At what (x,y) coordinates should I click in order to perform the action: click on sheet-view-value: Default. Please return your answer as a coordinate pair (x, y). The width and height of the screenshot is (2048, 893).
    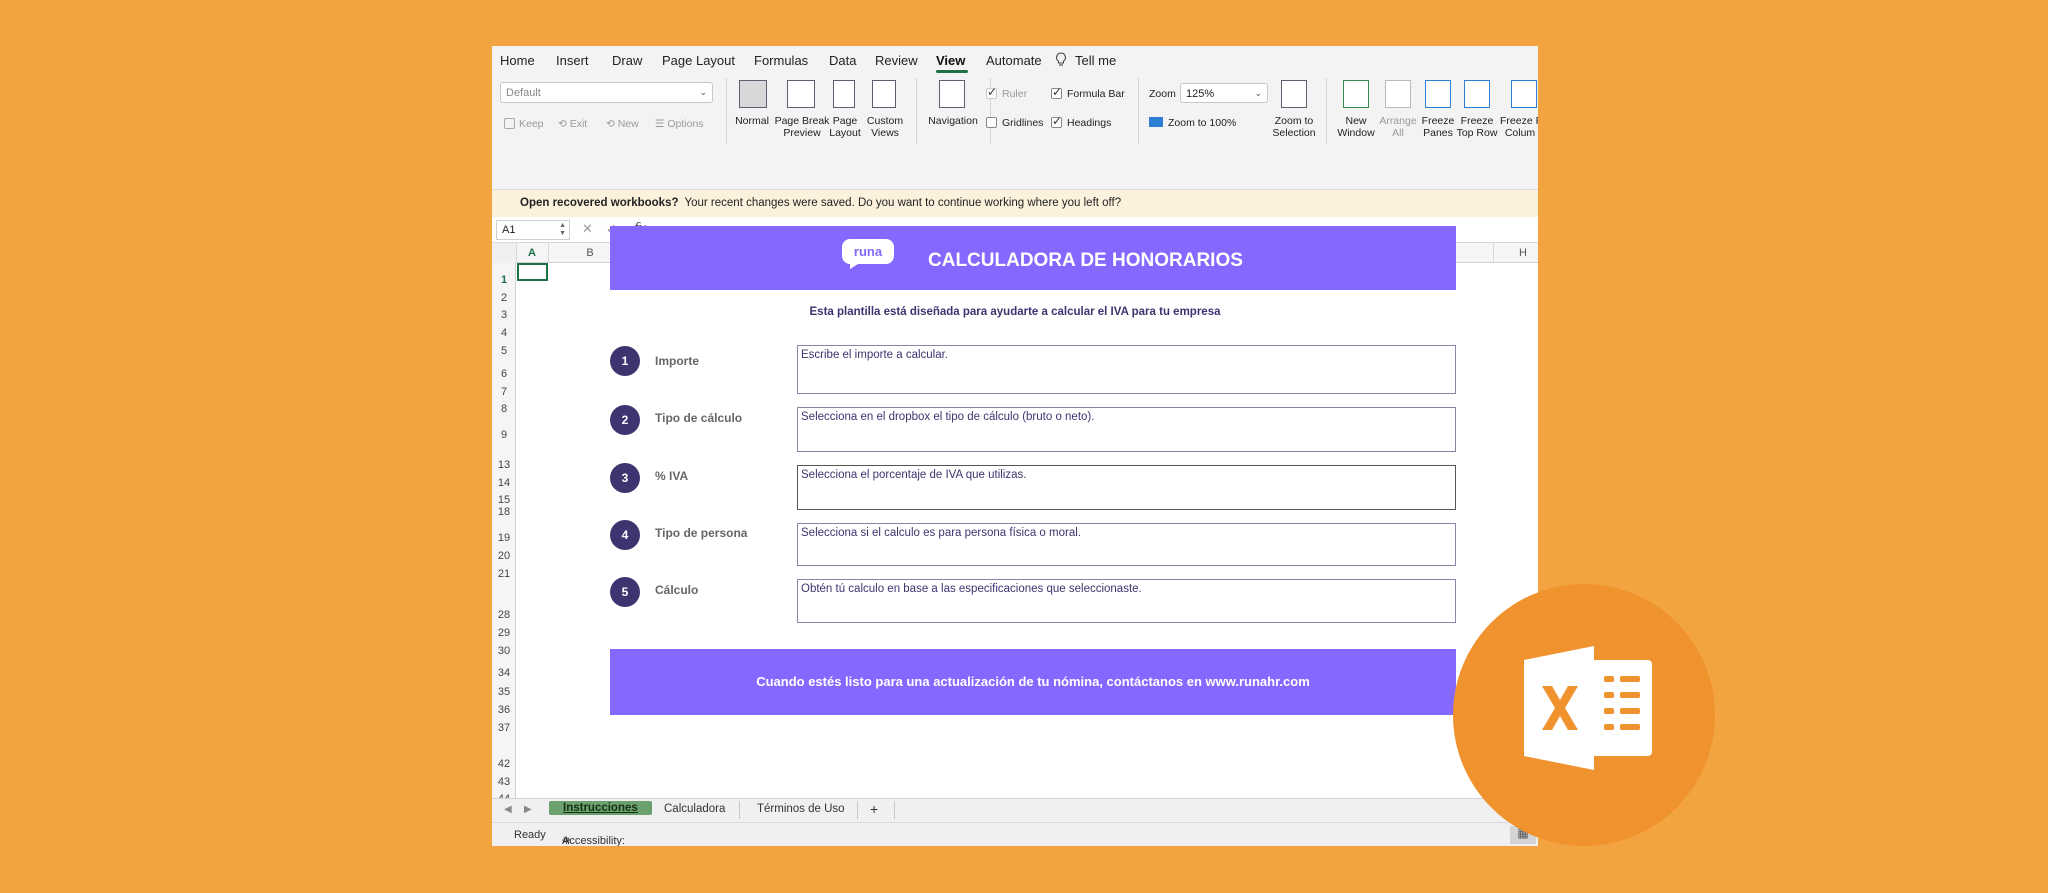
    Looking at the image, I should click on (523, 93).